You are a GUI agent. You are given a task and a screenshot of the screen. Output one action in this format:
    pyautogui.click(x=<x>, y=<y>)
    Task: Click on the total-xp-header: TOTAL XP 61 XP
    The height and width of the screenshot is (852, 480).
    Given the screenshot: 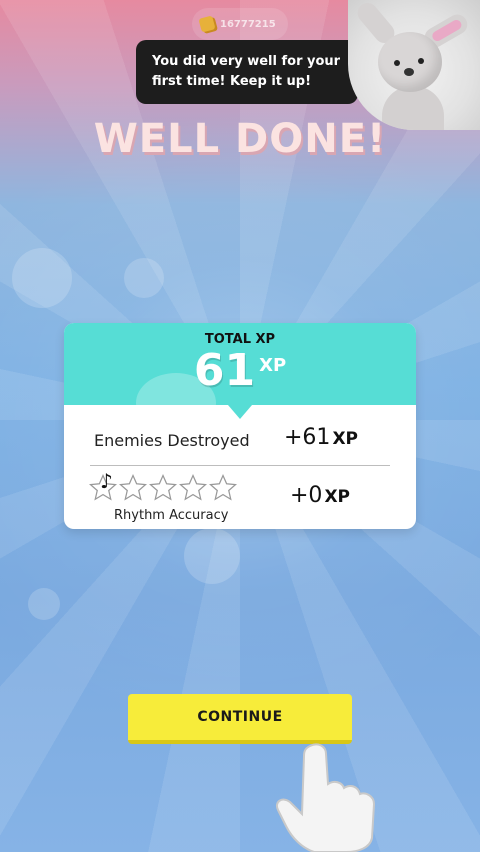 What is the action you would take?
    pyautogui.click(x=240, y=378)
    